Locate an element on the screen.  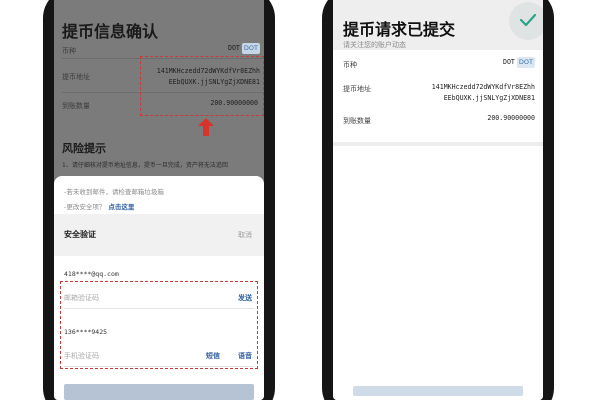
success-badge is located at coordinates (526, 21).